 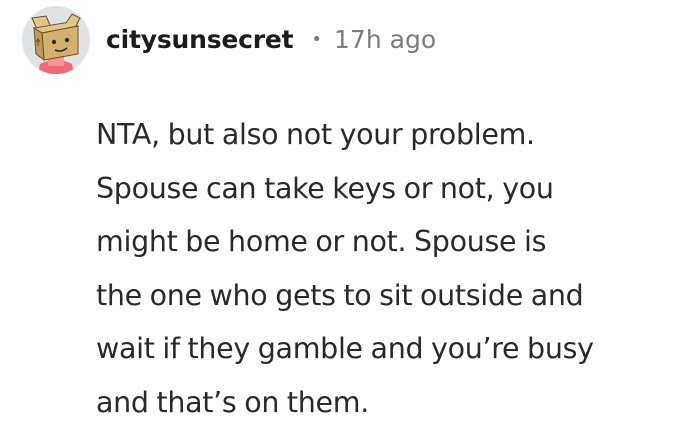 I want to click on avatar, so click(x=56, y=40).